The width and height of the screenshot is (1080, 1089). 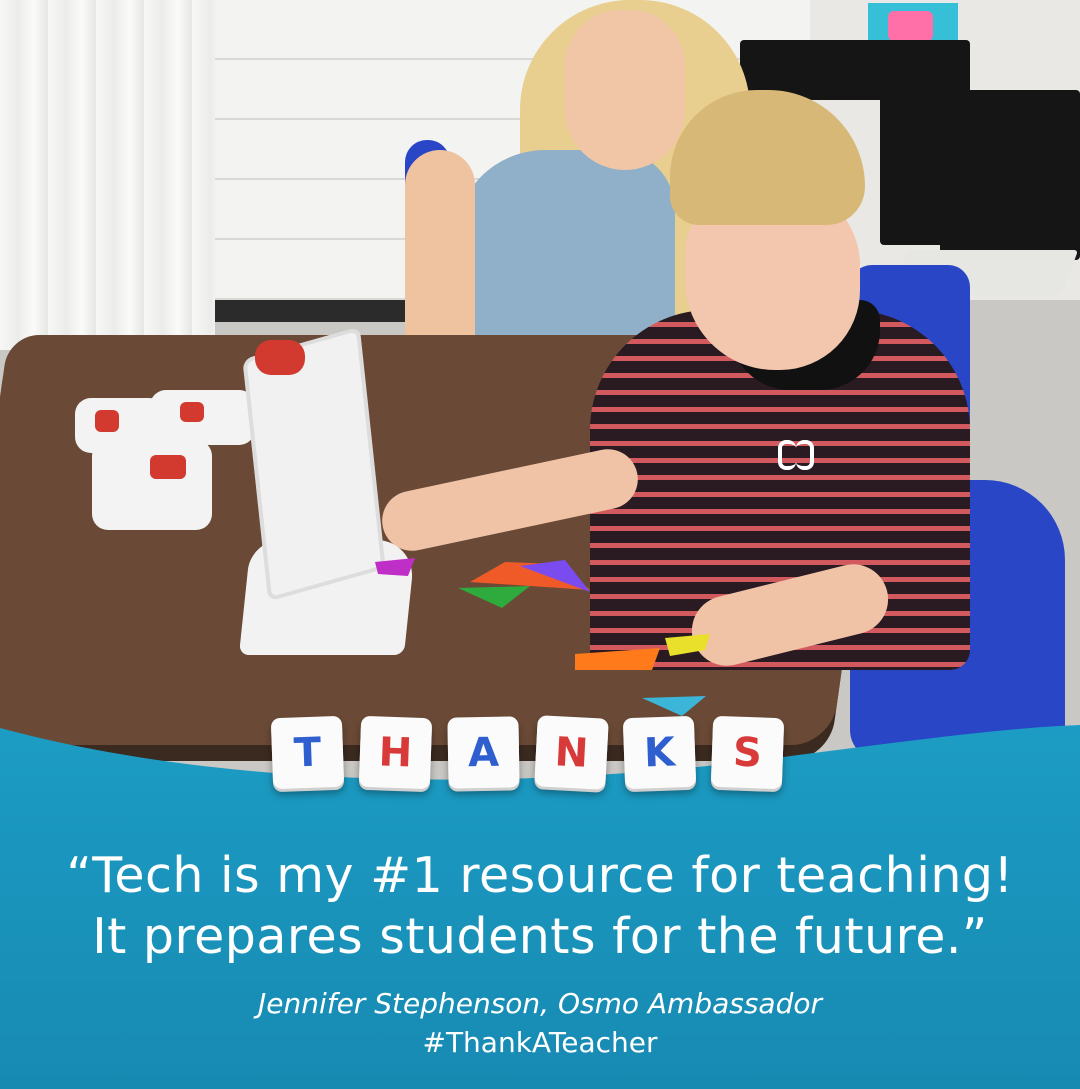 I want to click on thanks-letter-tiles: T H A N K S, so click(x=527, y=752).